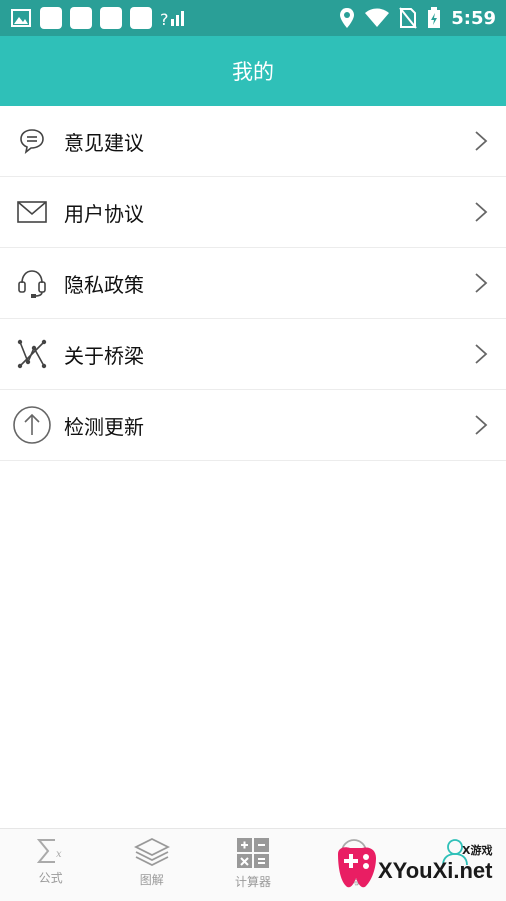 The width and height of the screenshot is (506, 901). I want to click on app-header: 我的, so click(253, 71).